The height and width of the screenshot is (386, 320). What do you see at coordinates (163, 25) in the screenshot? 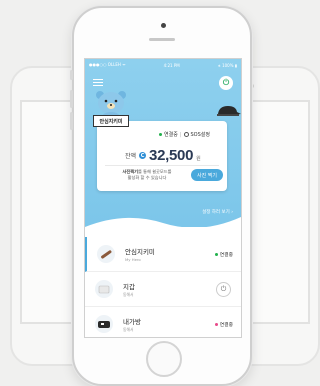
I see `front-camera` at bounding box center [163, 25].